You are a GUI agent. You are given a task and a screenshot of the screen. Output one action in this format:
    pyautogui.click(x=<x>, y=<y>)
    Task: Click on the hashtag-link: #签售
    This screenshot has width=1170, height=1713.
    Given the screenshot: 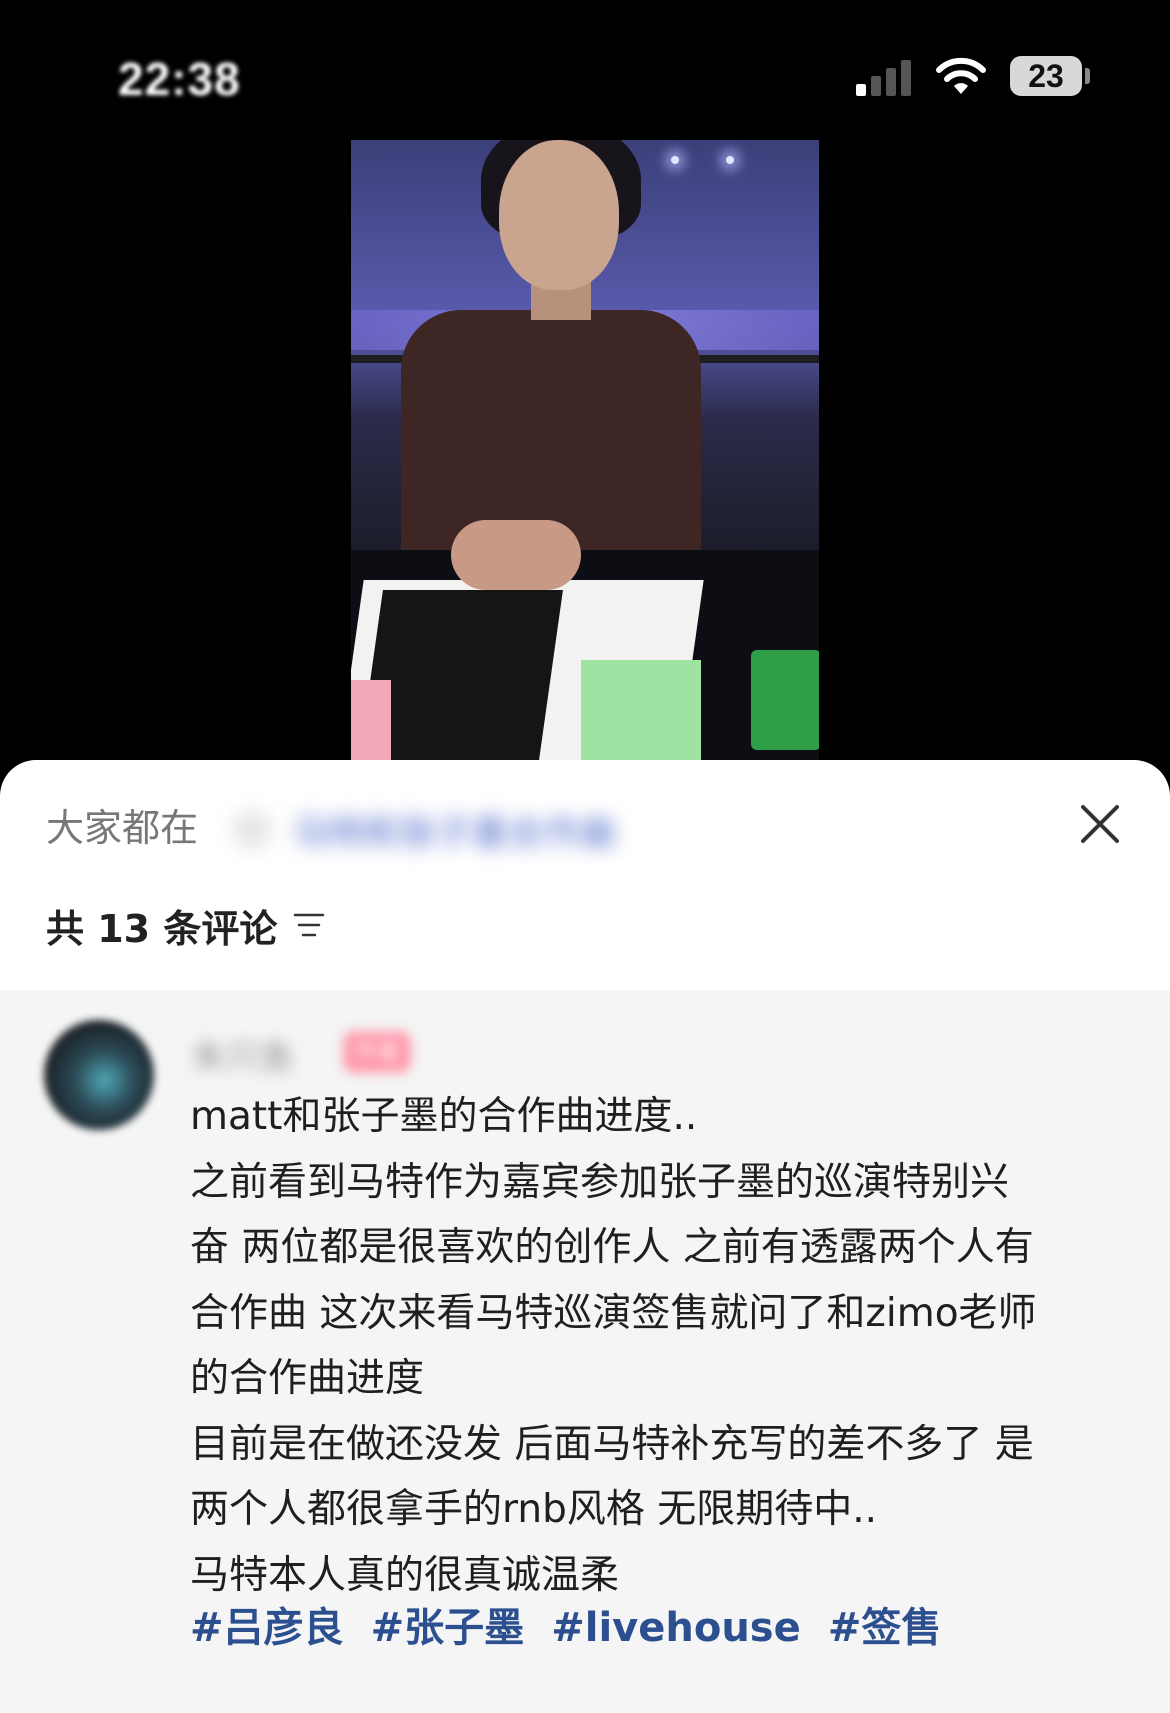 What is the action you would take?
    pyautogui.click(x=885, y=1628)
    